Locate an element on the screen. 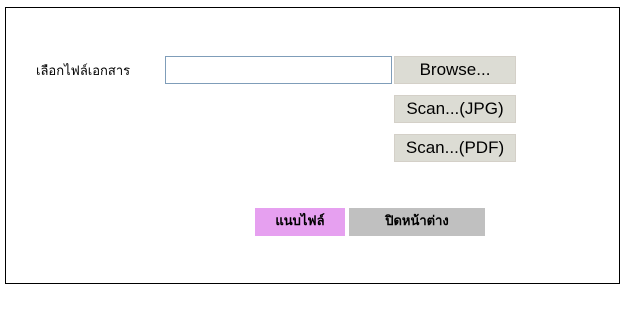  scan-jpg-button: Scan...(JPG) is located at coordinates (455, 109).